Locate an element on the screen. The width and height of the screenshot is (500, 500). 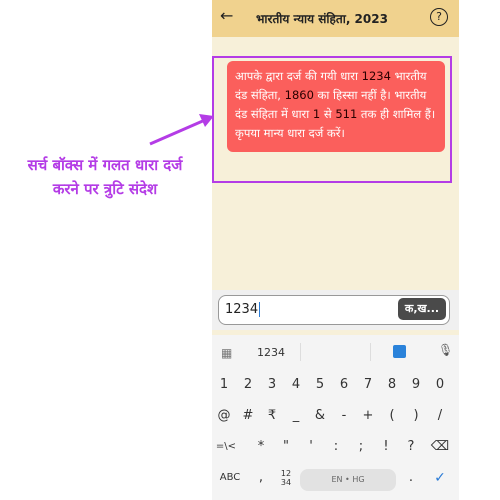
help-circle-icon: ? is located at coordinates (439, 17).